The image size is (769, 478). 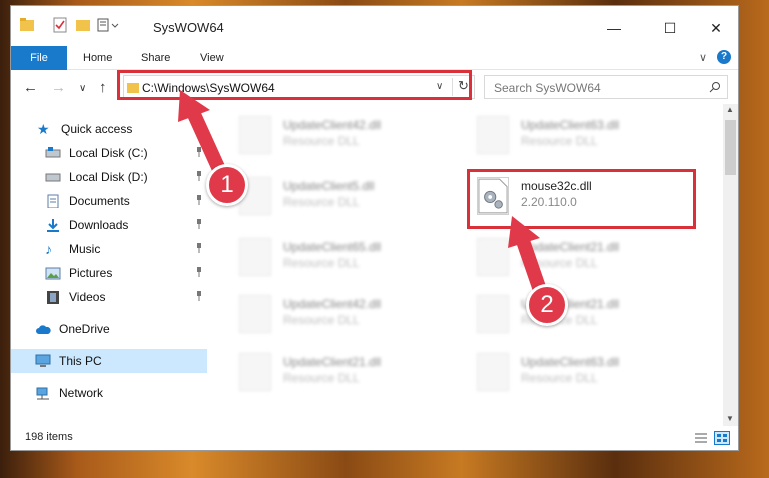 I want to click on arrow-to-file, so click(x=528, y=259).